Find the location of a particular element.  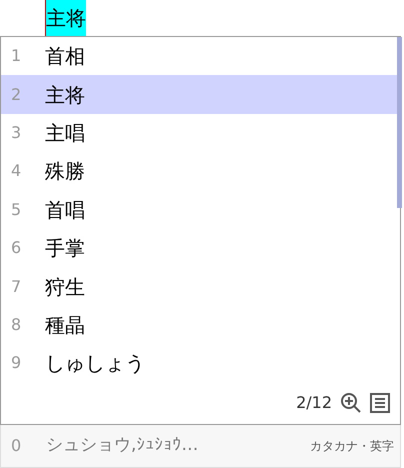

candidate-number: 4 is located at coordinates (16, 171).